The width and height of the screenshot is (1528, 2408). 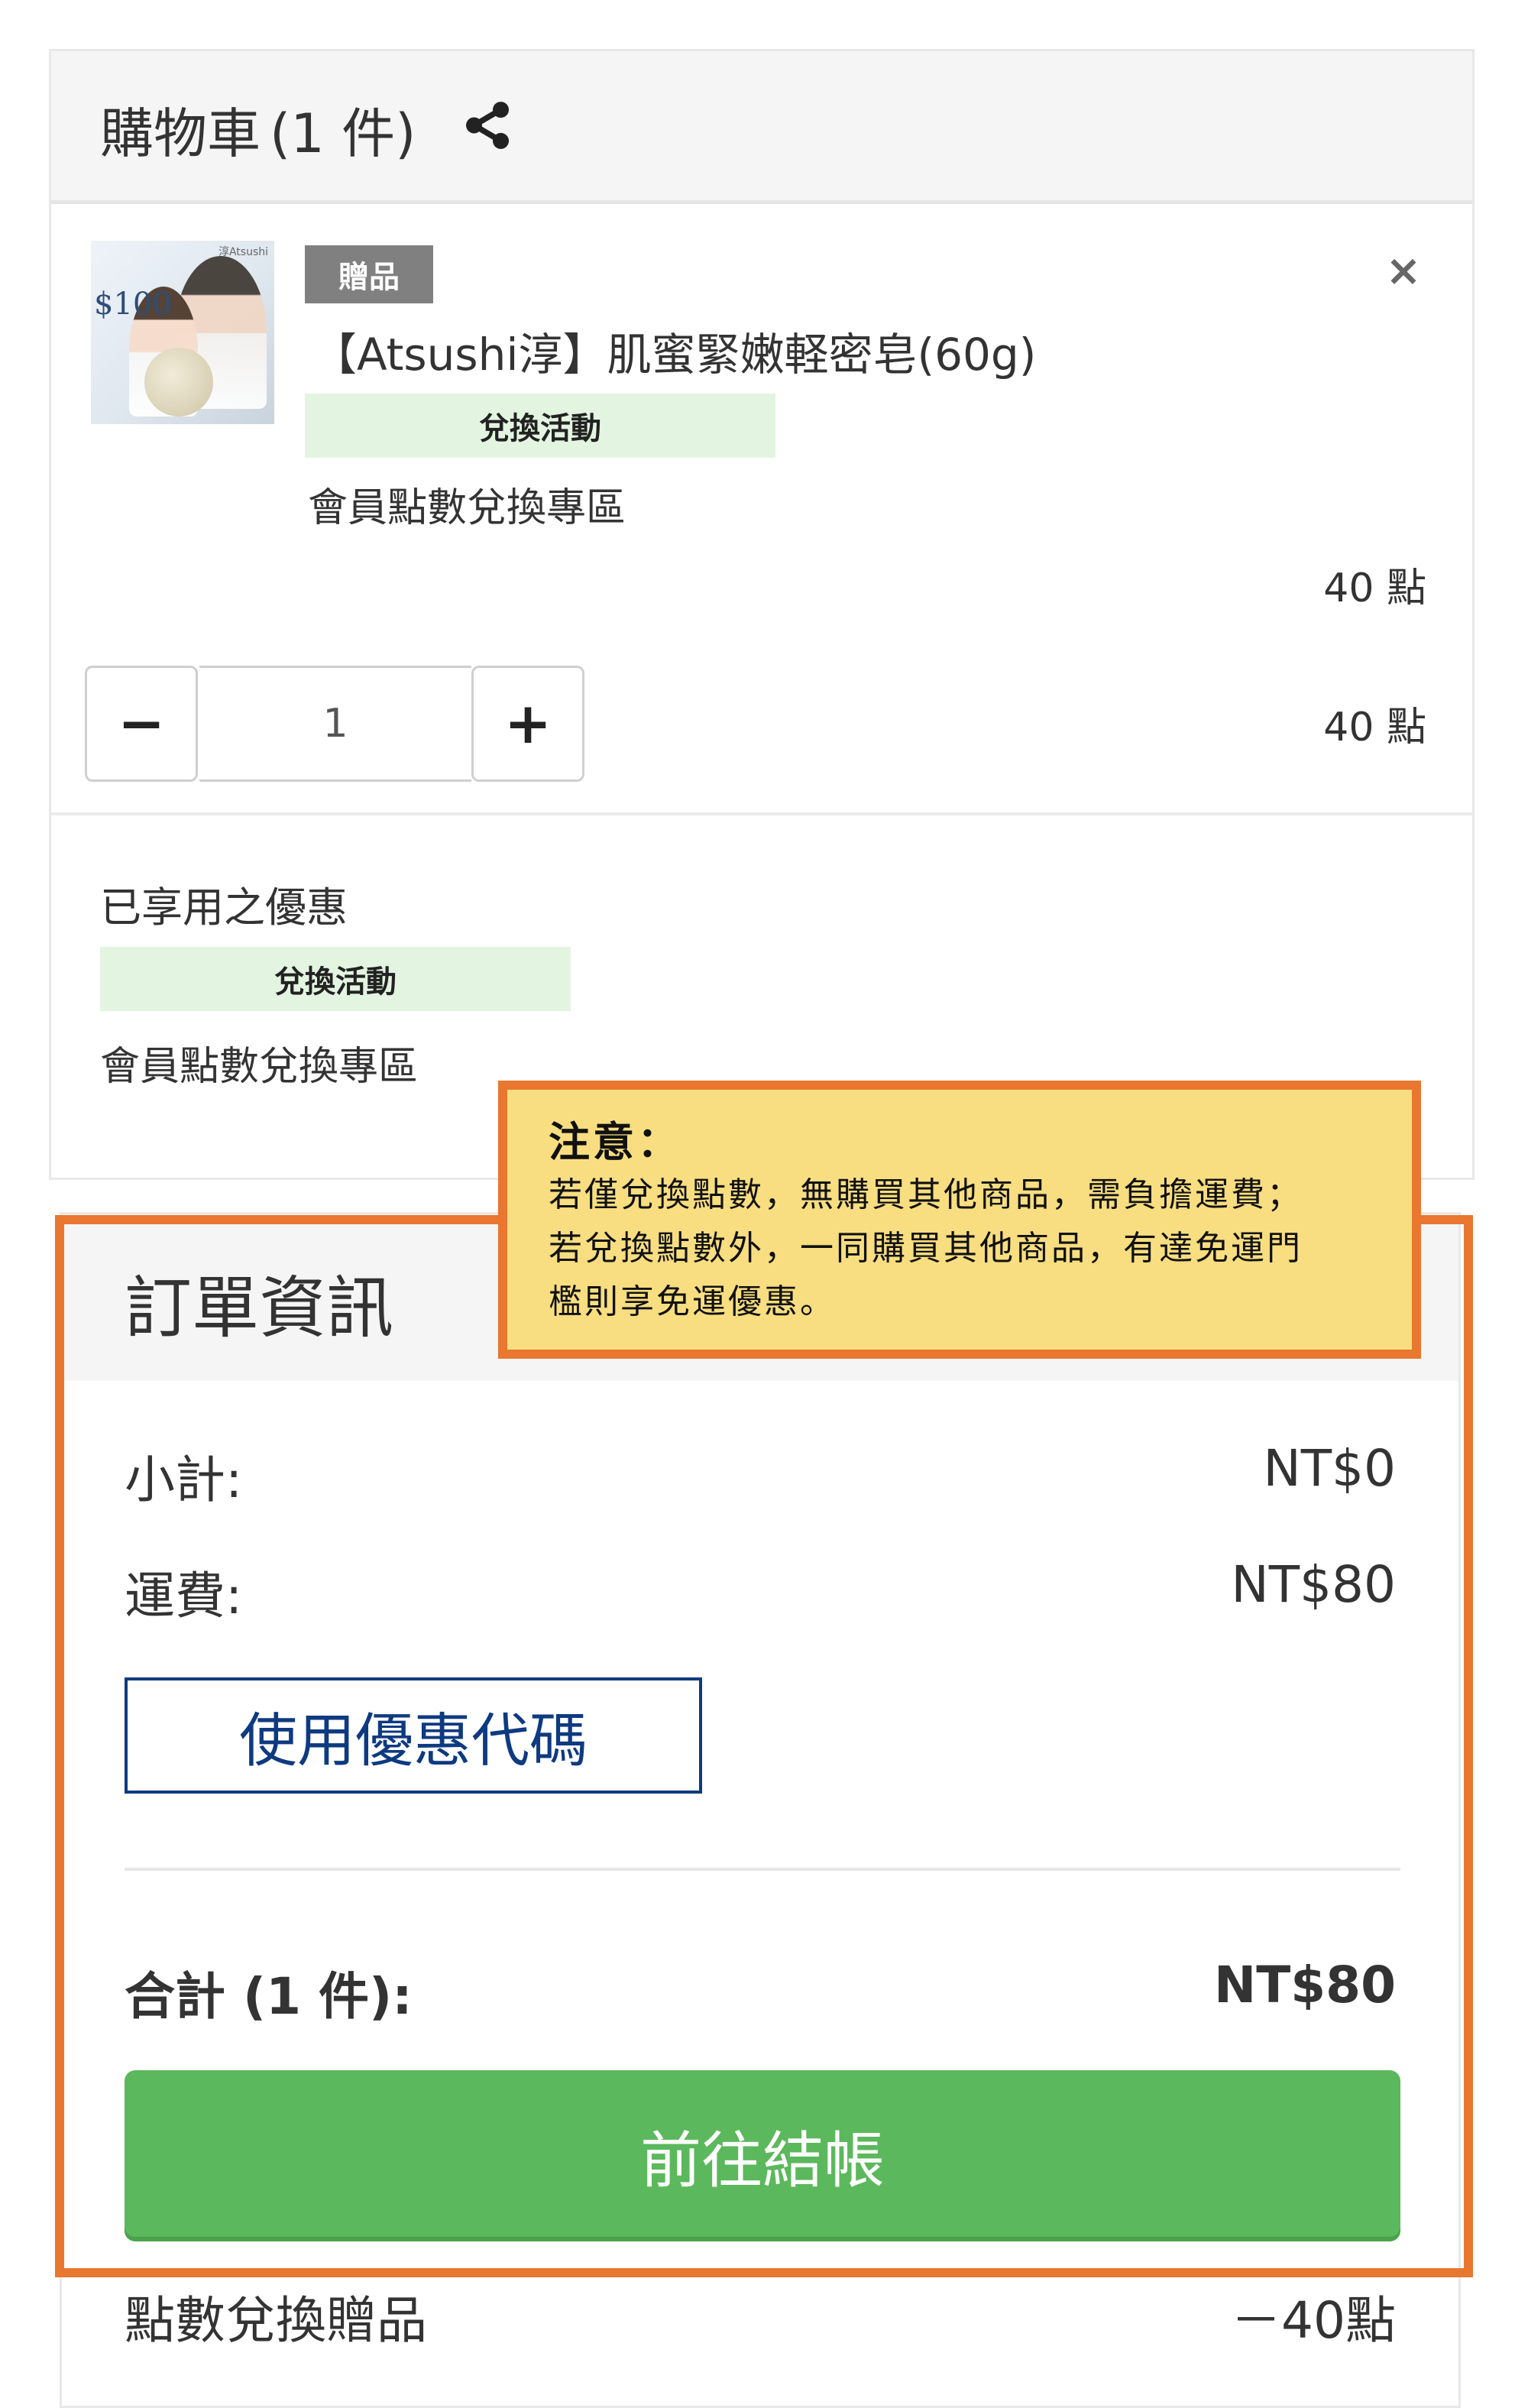 What do you see at coordinates (674, 351) in the screenshot?
I see `product-name: 【Atsushi淳】肌蜜緊嫩軽密皂(60g)` at bounding box center [674, 351].